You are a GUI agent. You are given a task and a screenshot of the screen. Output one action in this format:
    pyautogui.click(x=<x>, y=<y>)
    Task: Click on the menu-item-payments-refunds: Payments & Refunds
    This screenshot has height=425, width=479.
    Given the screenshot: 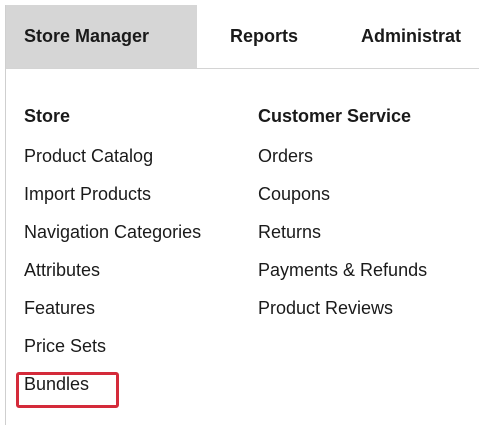 What is the action you would take?
    pyautogui.click(x=342, y=277)
    